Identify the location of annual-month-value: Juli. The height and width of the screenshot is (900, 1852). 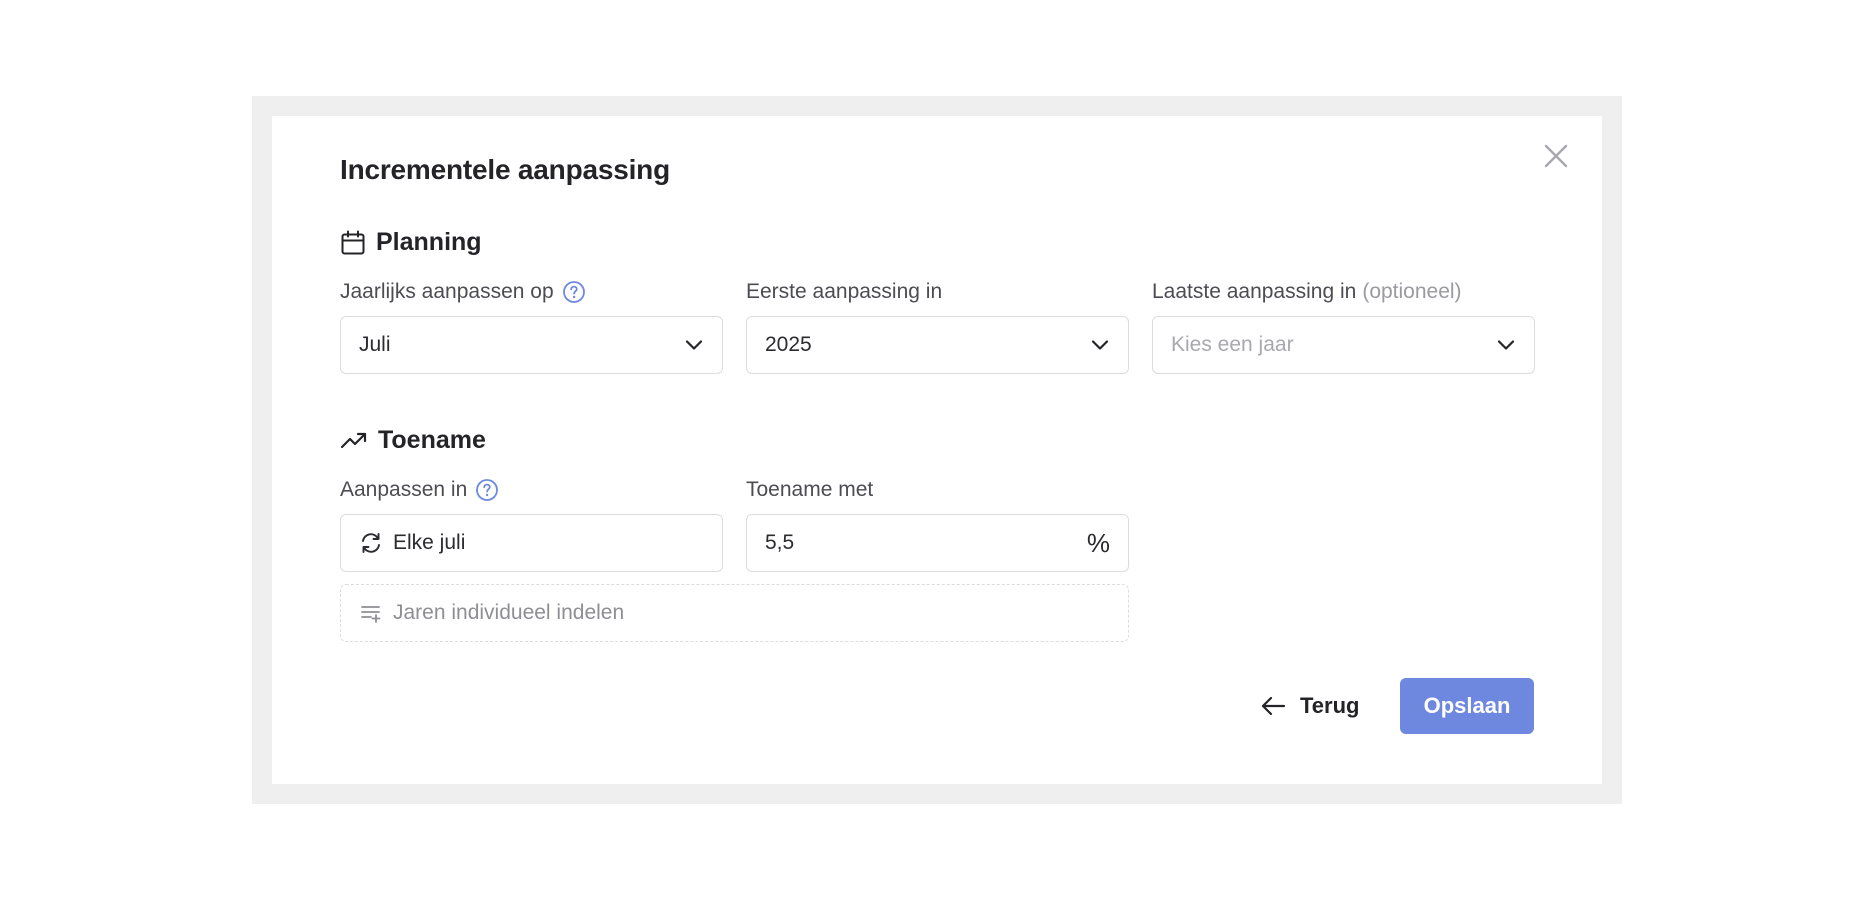
(375, 344).